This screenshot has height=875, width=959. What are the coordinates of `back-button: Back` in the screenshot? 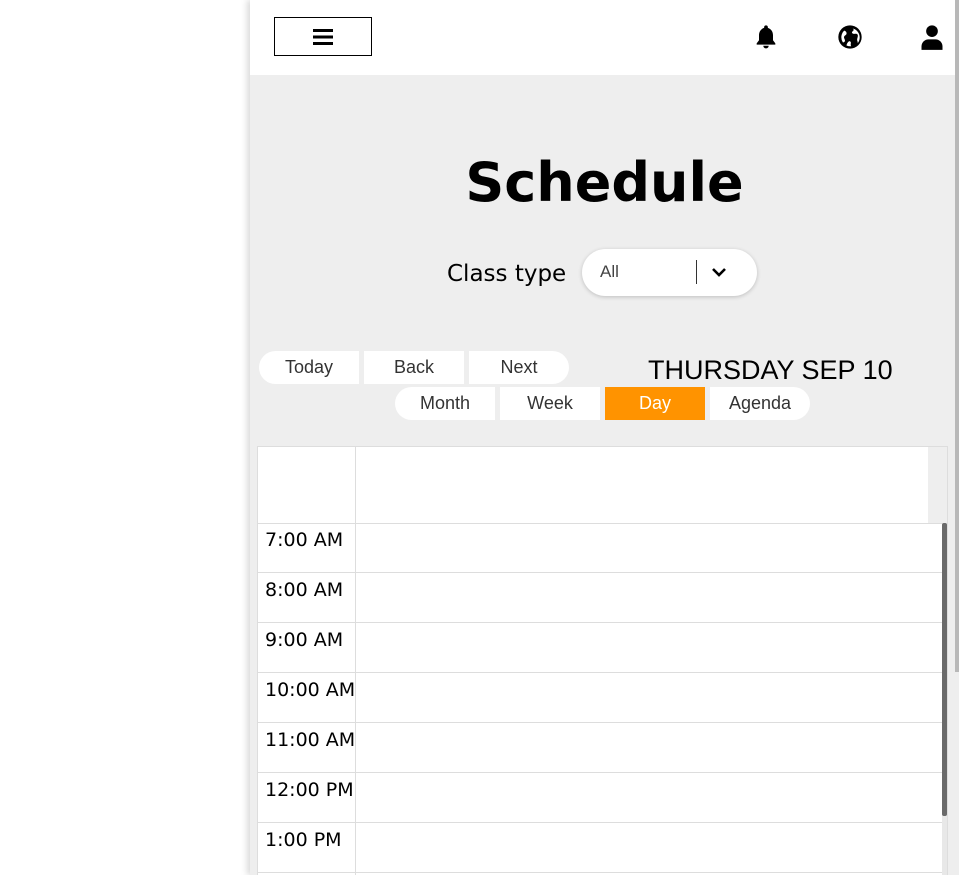 It's located at (414, 367).